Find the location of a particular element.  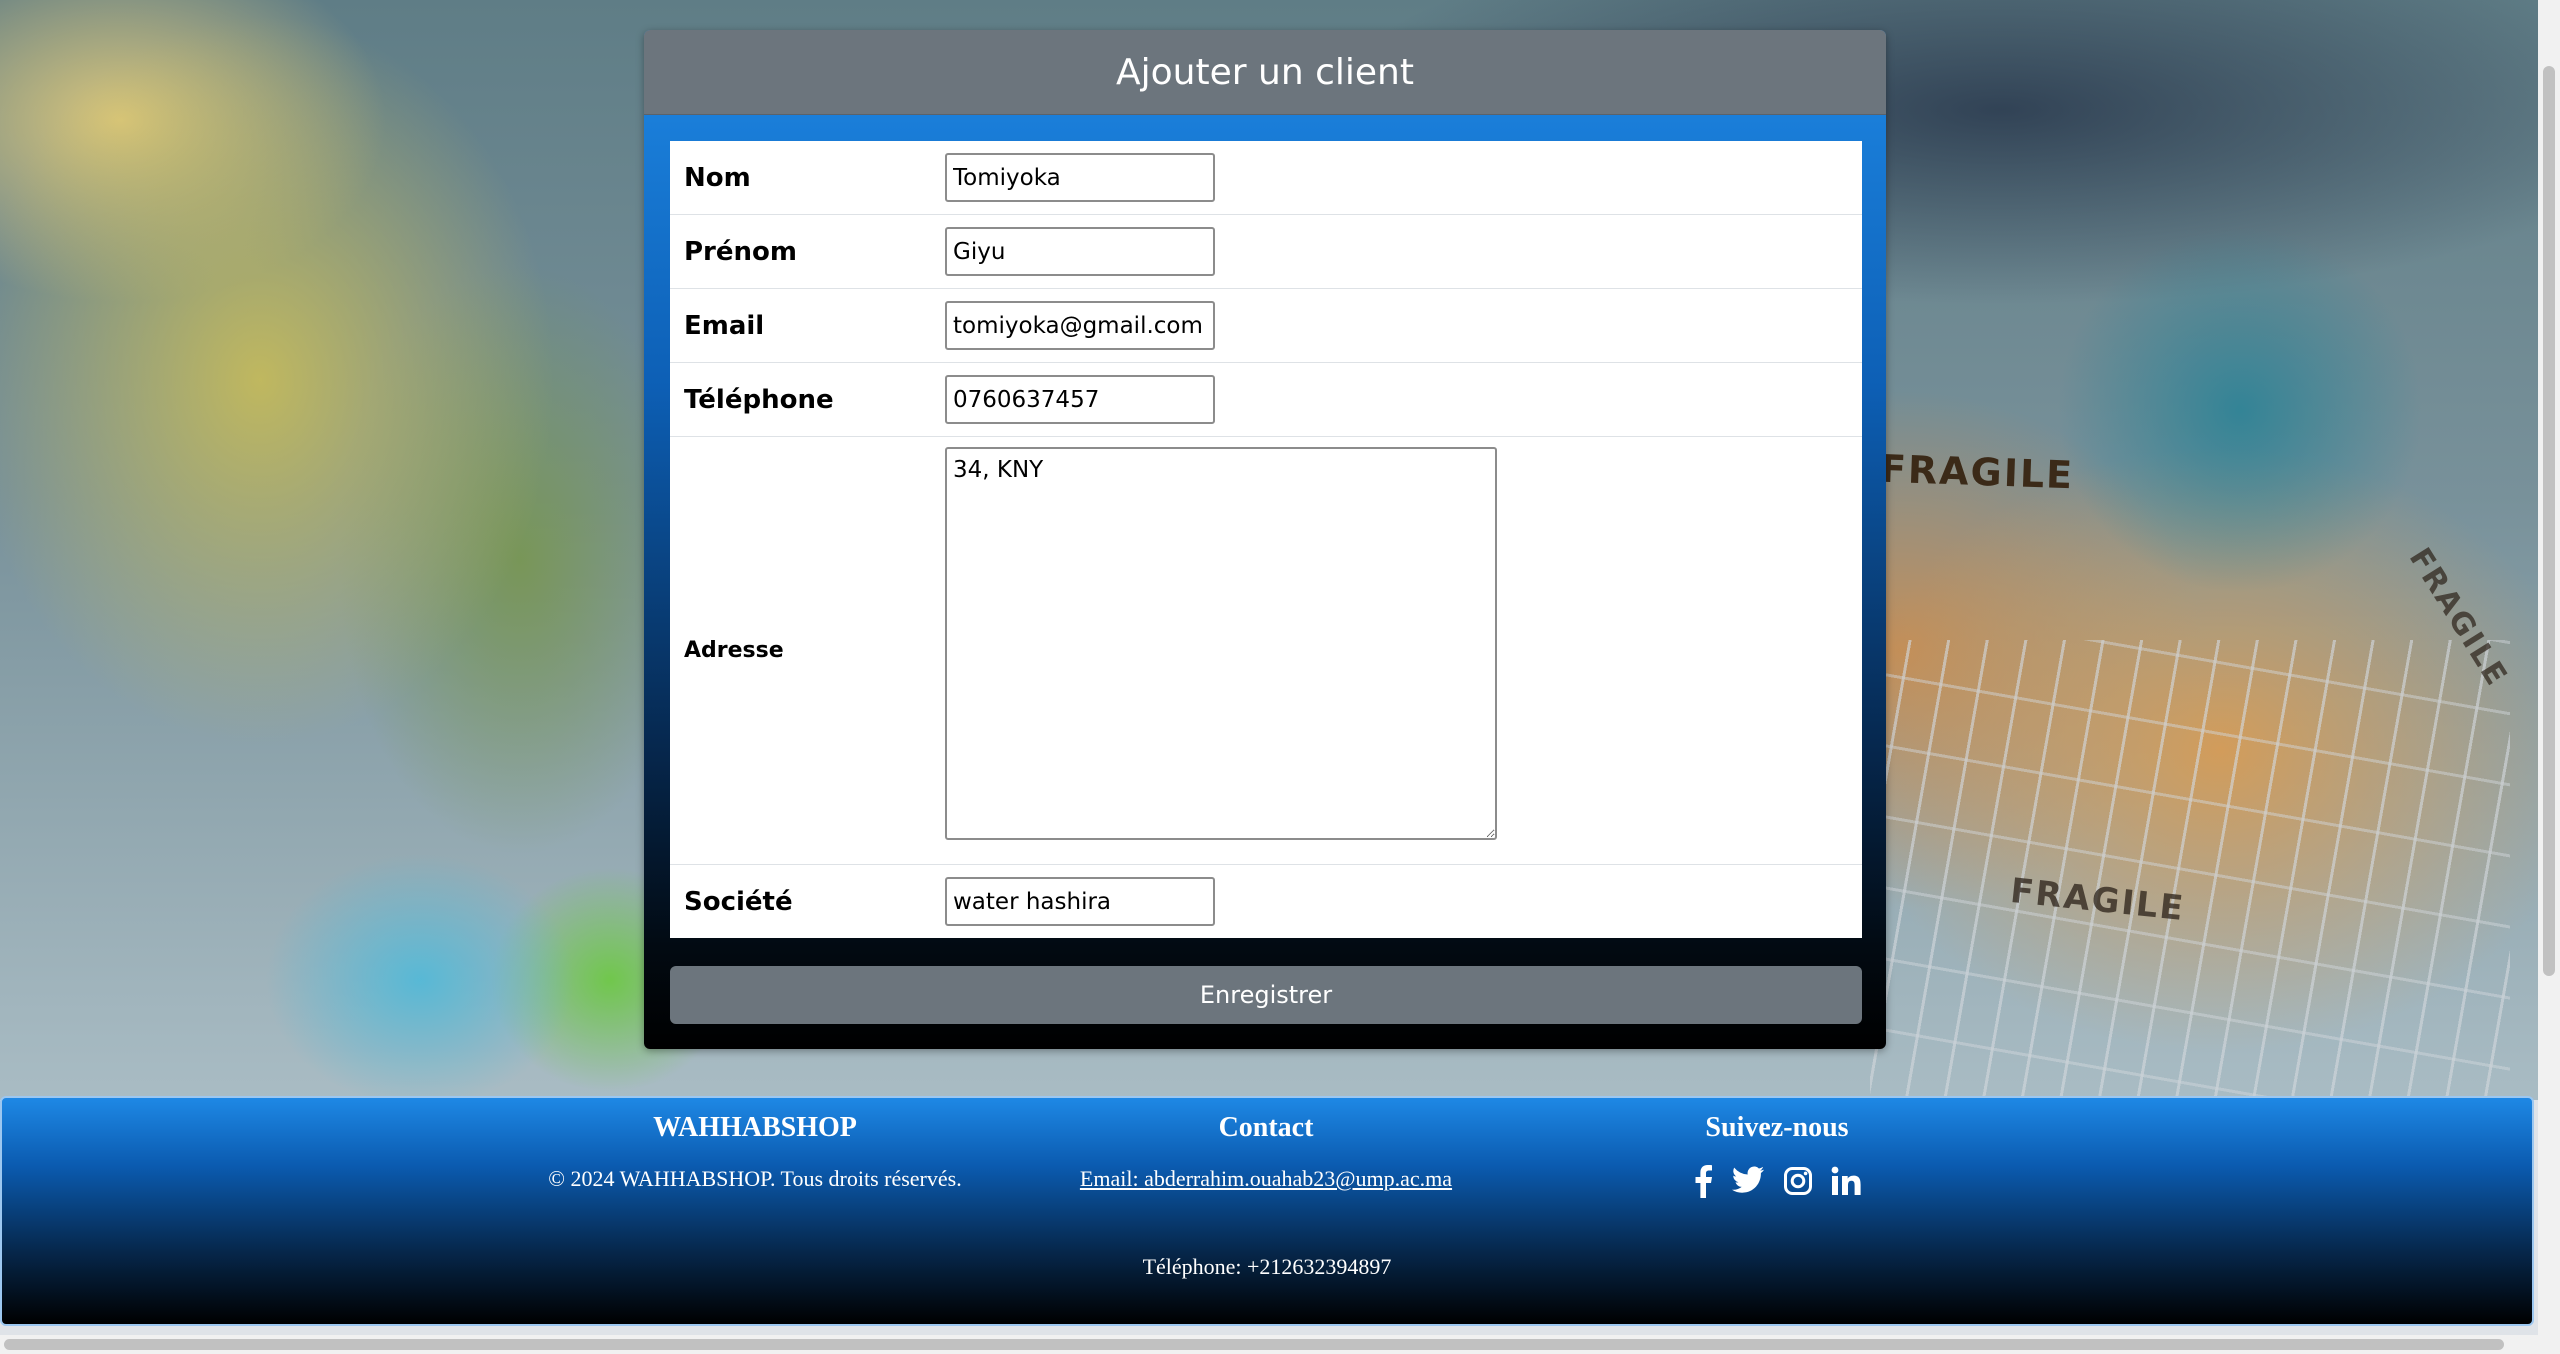

card-header: Ajouter un client is located at coordinates (1265, 72).